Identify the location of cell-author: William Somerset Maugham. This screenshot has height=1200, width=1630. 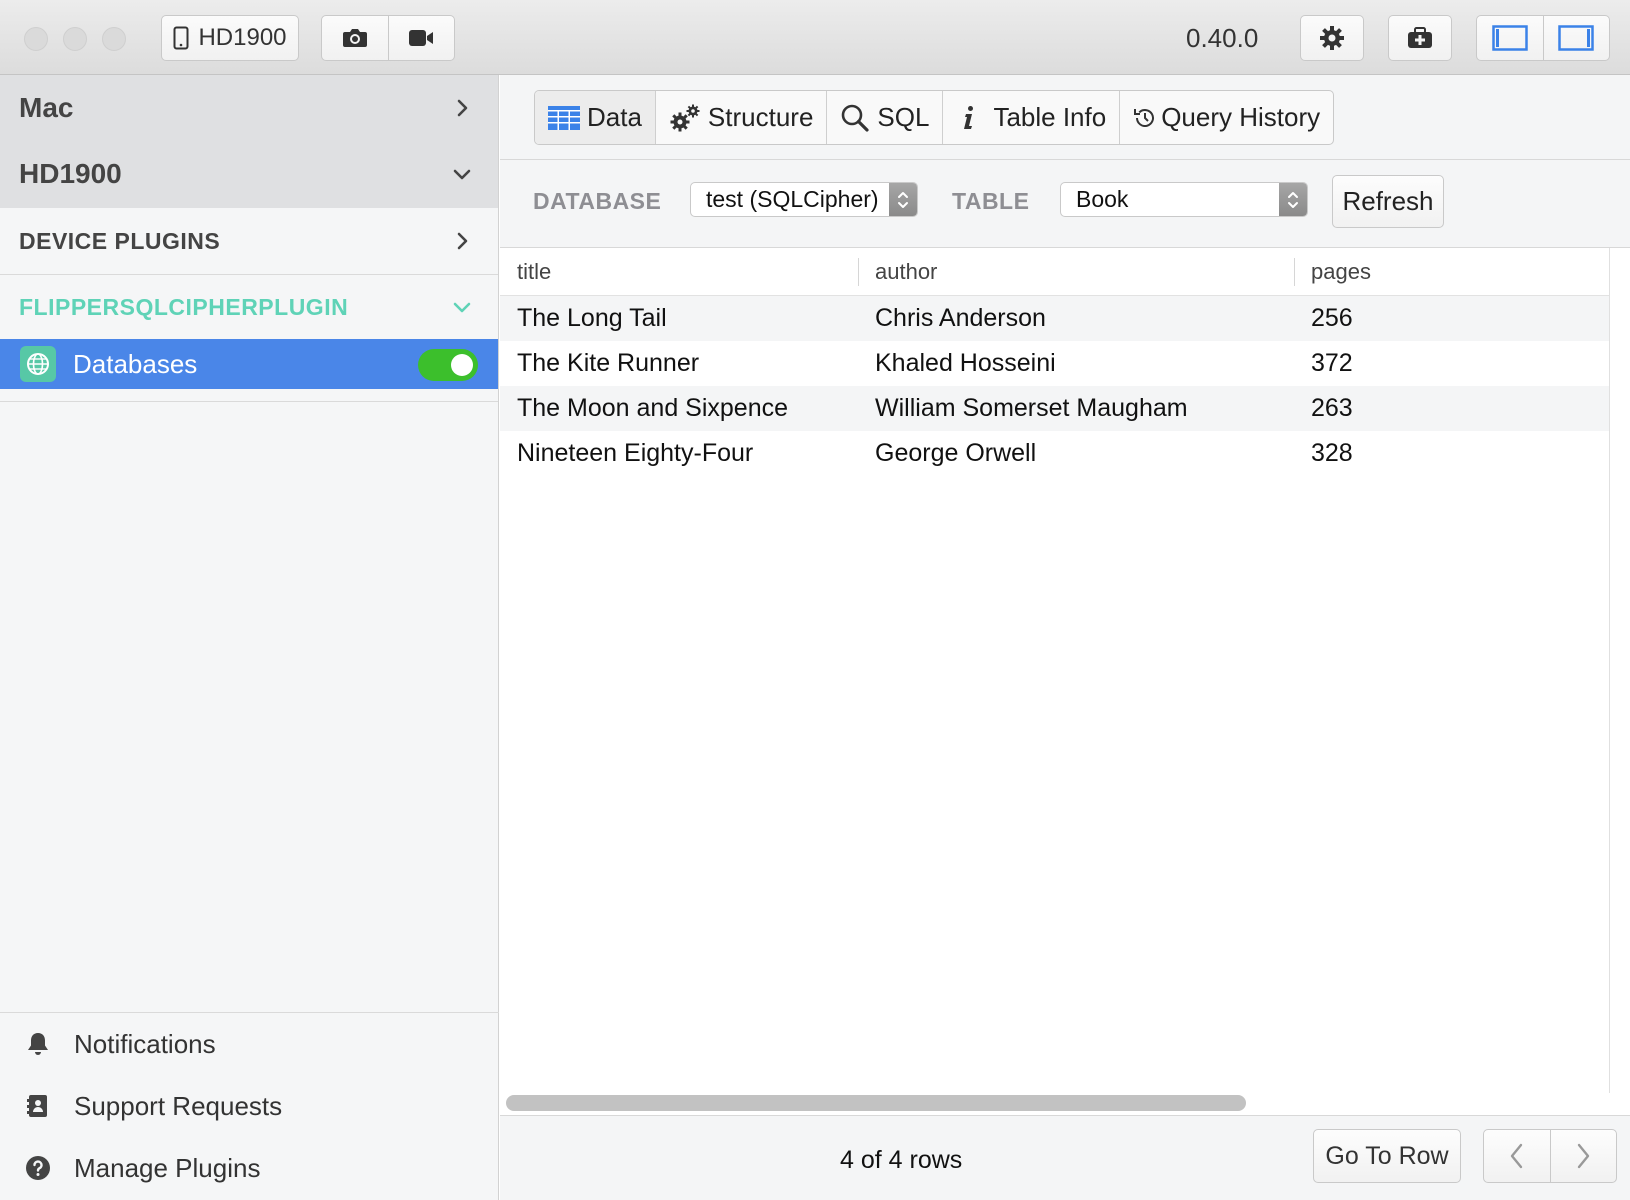
(1031, 408).